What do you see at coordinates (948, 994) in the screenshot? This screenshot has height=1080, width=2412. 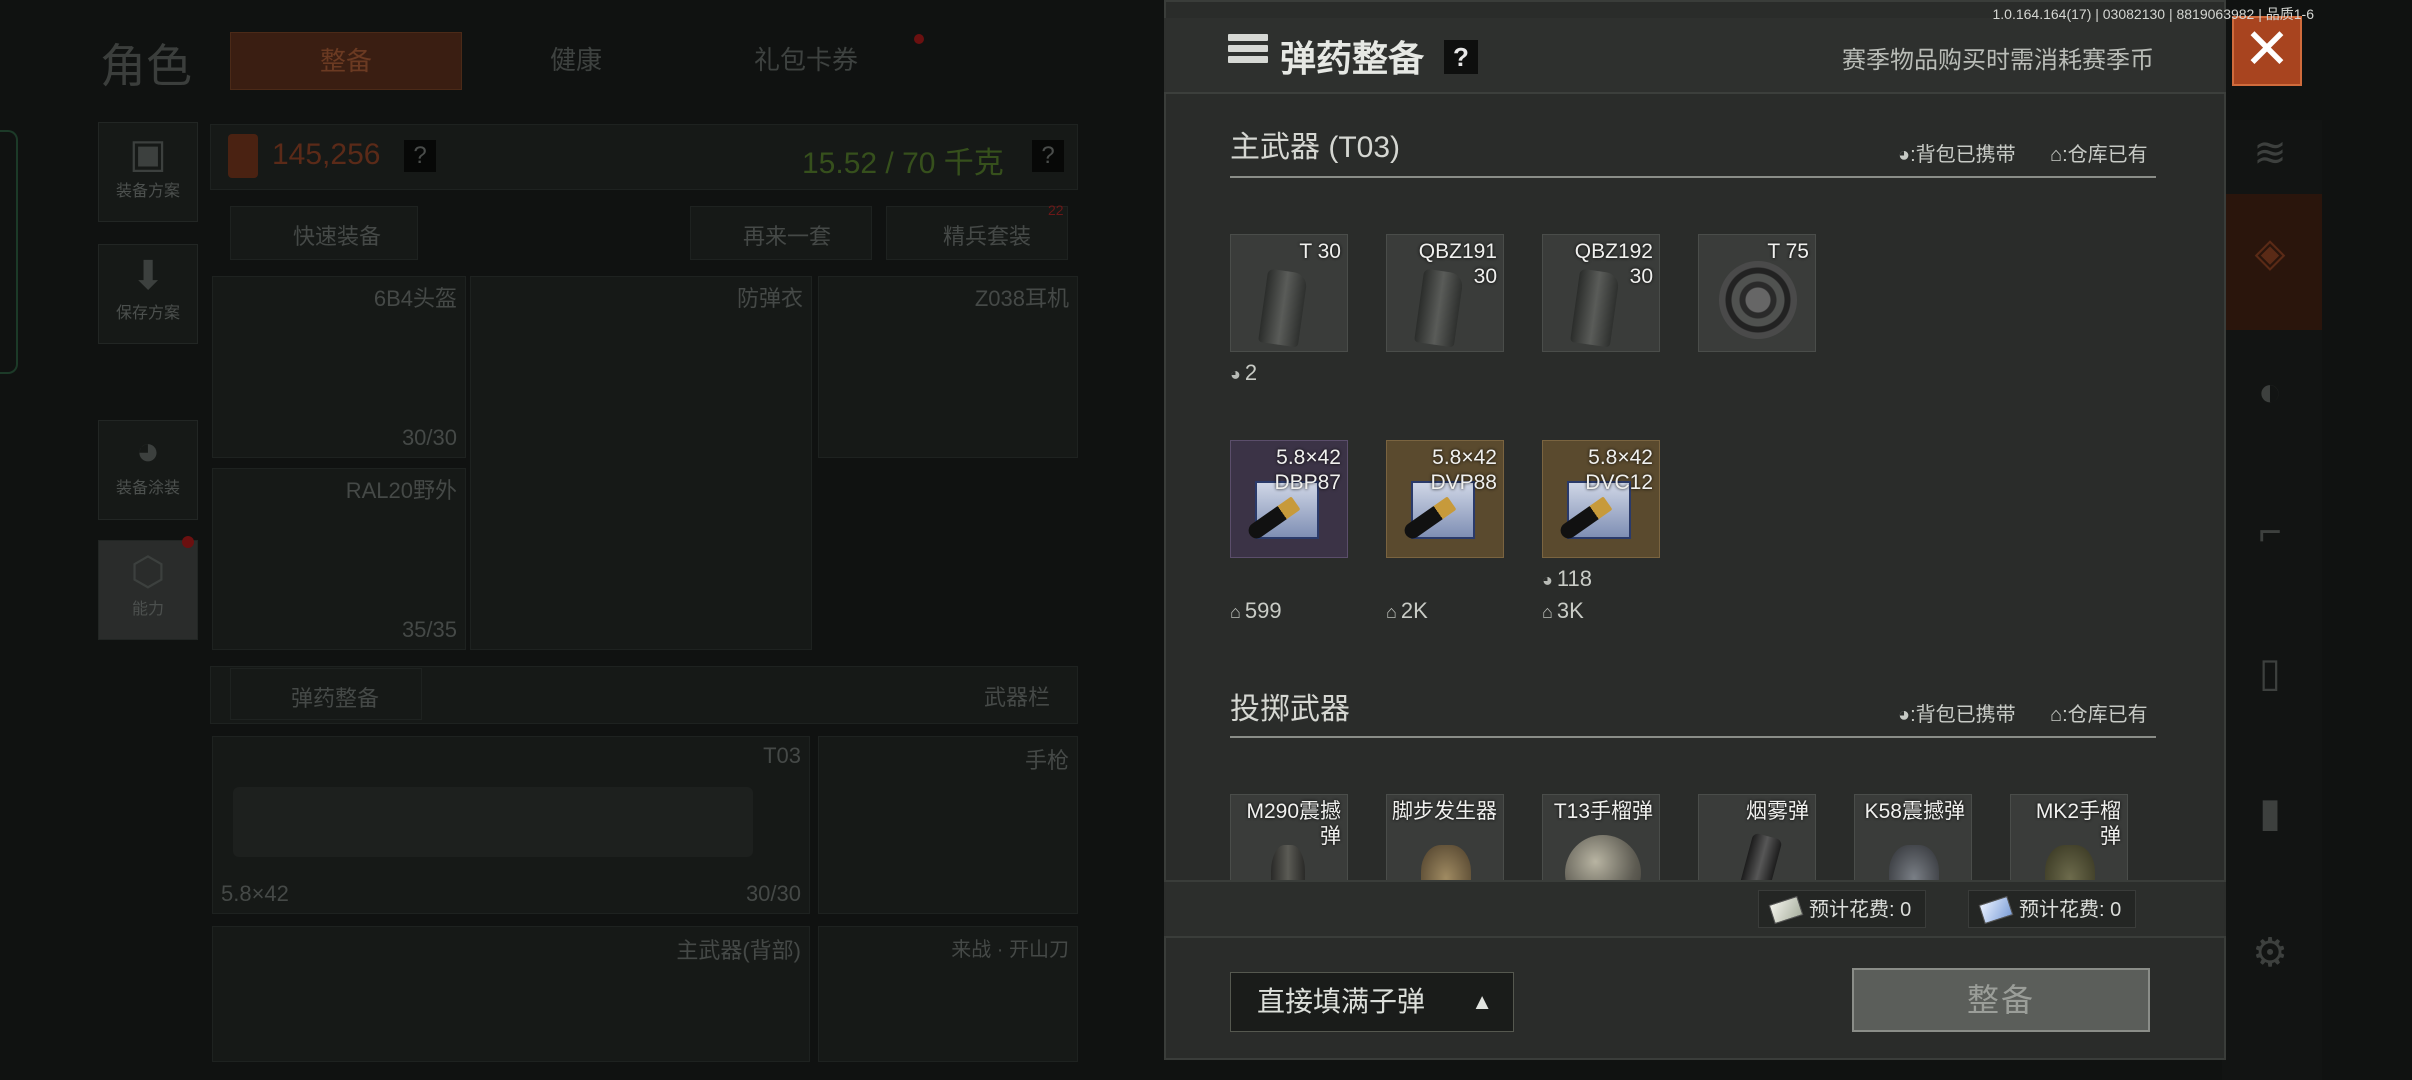 I see `melee-slot: 来战 · 开山刀` at bounding box center [948, 994].